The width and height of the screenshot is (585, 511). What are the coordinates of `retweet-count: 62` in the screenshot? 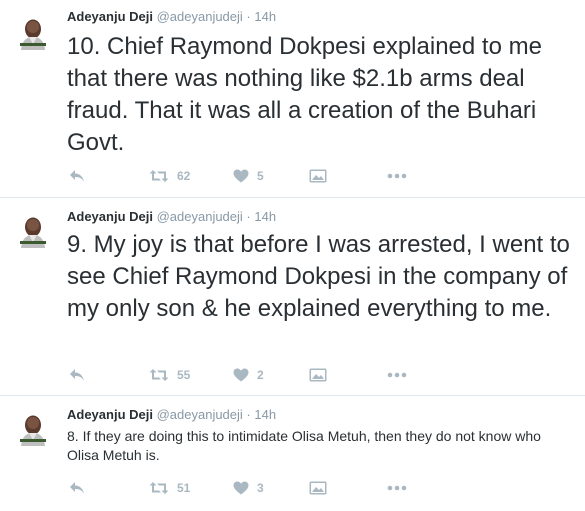 It's located at (184, 176).